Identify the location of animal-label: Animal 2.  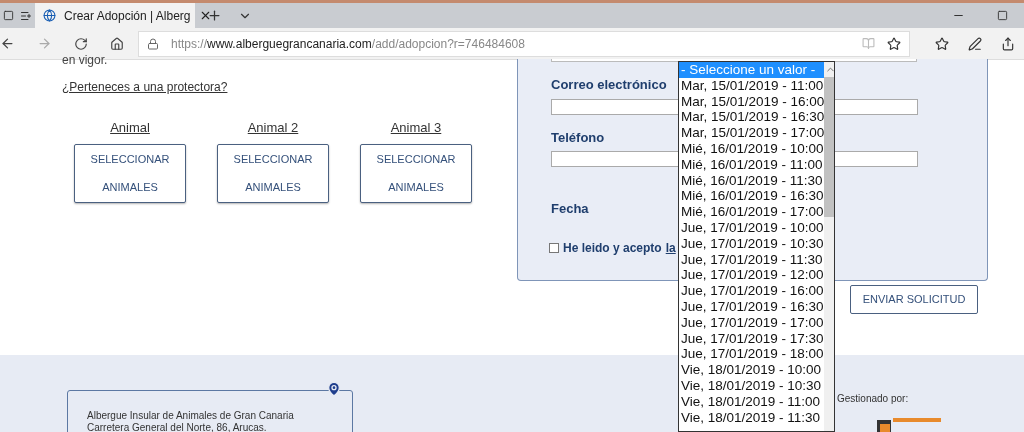
(273, 128).